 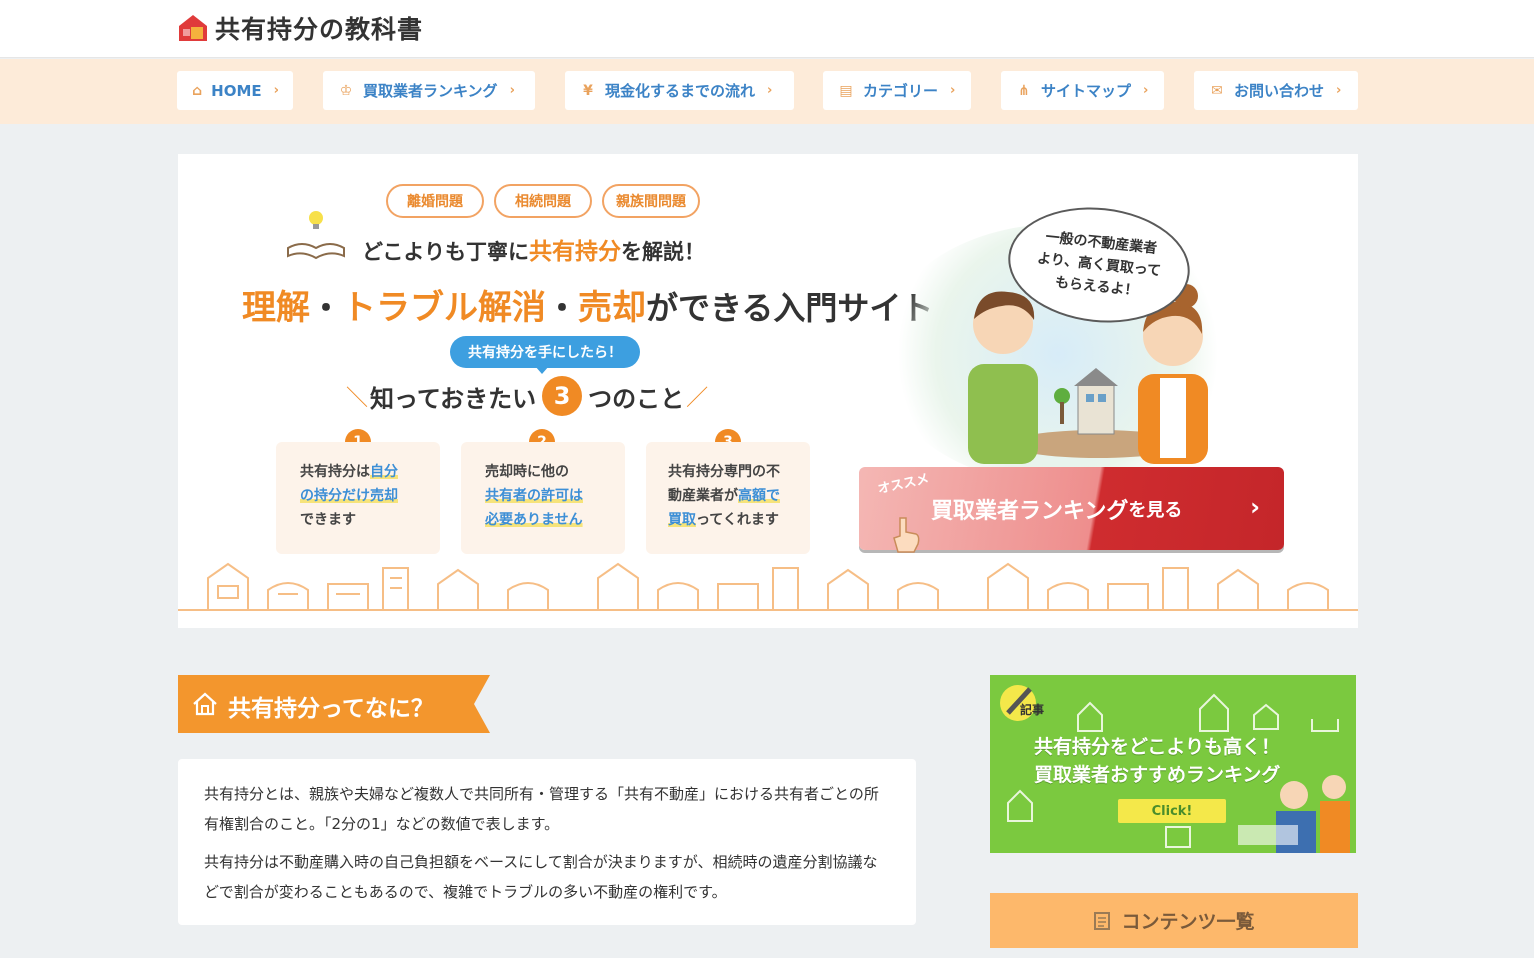 I want to click on card-text: ってくれます, so click(x=737, y=520).